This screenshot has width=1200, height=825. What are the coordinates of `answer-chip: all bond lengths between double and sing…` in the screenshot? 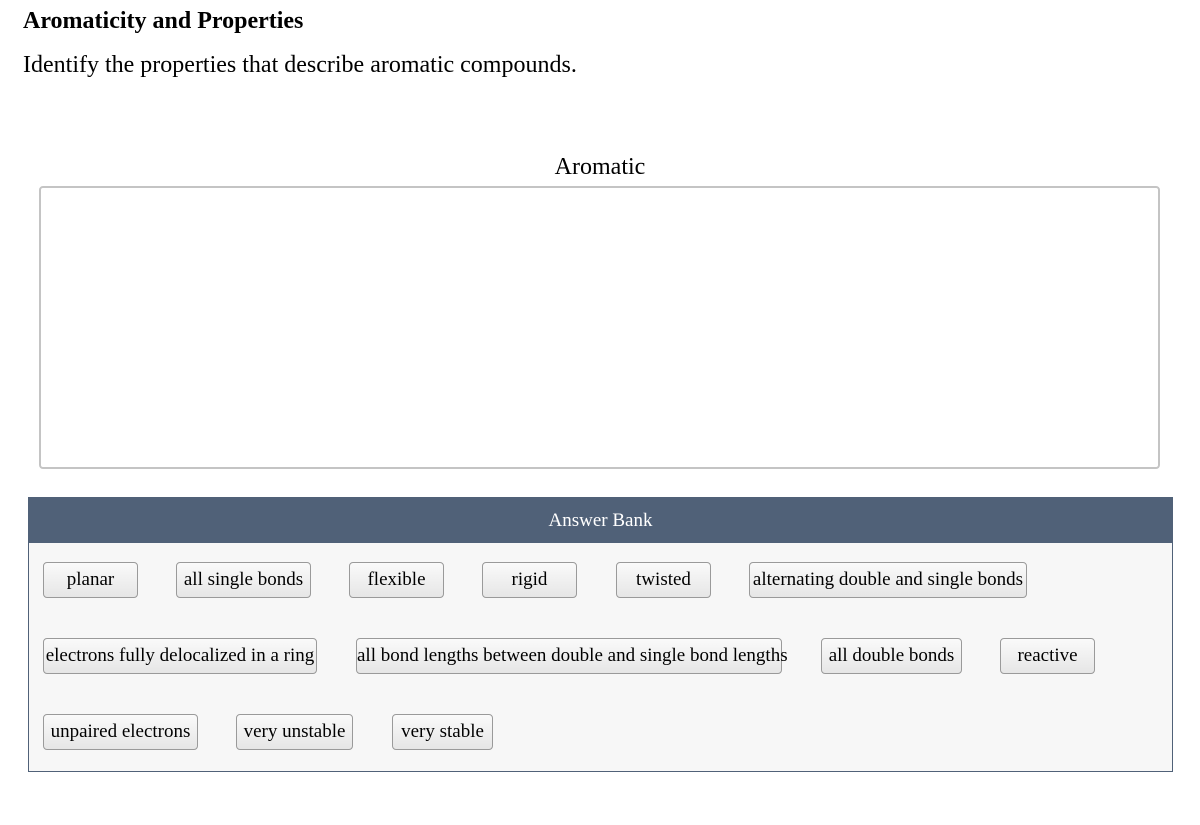 It's located at (572, 656).